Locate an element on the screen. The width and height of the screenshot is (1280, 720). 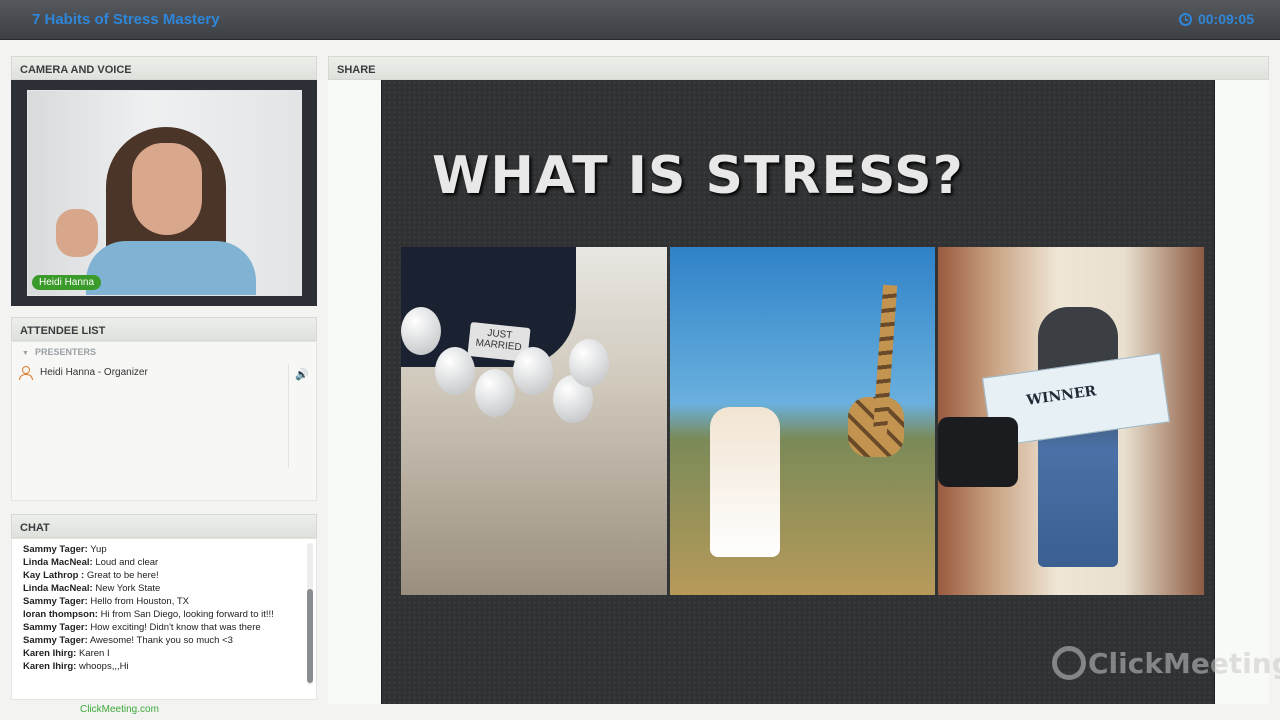
chat-message: Sammy Tager: Yup is located at coordinates (65, 549).